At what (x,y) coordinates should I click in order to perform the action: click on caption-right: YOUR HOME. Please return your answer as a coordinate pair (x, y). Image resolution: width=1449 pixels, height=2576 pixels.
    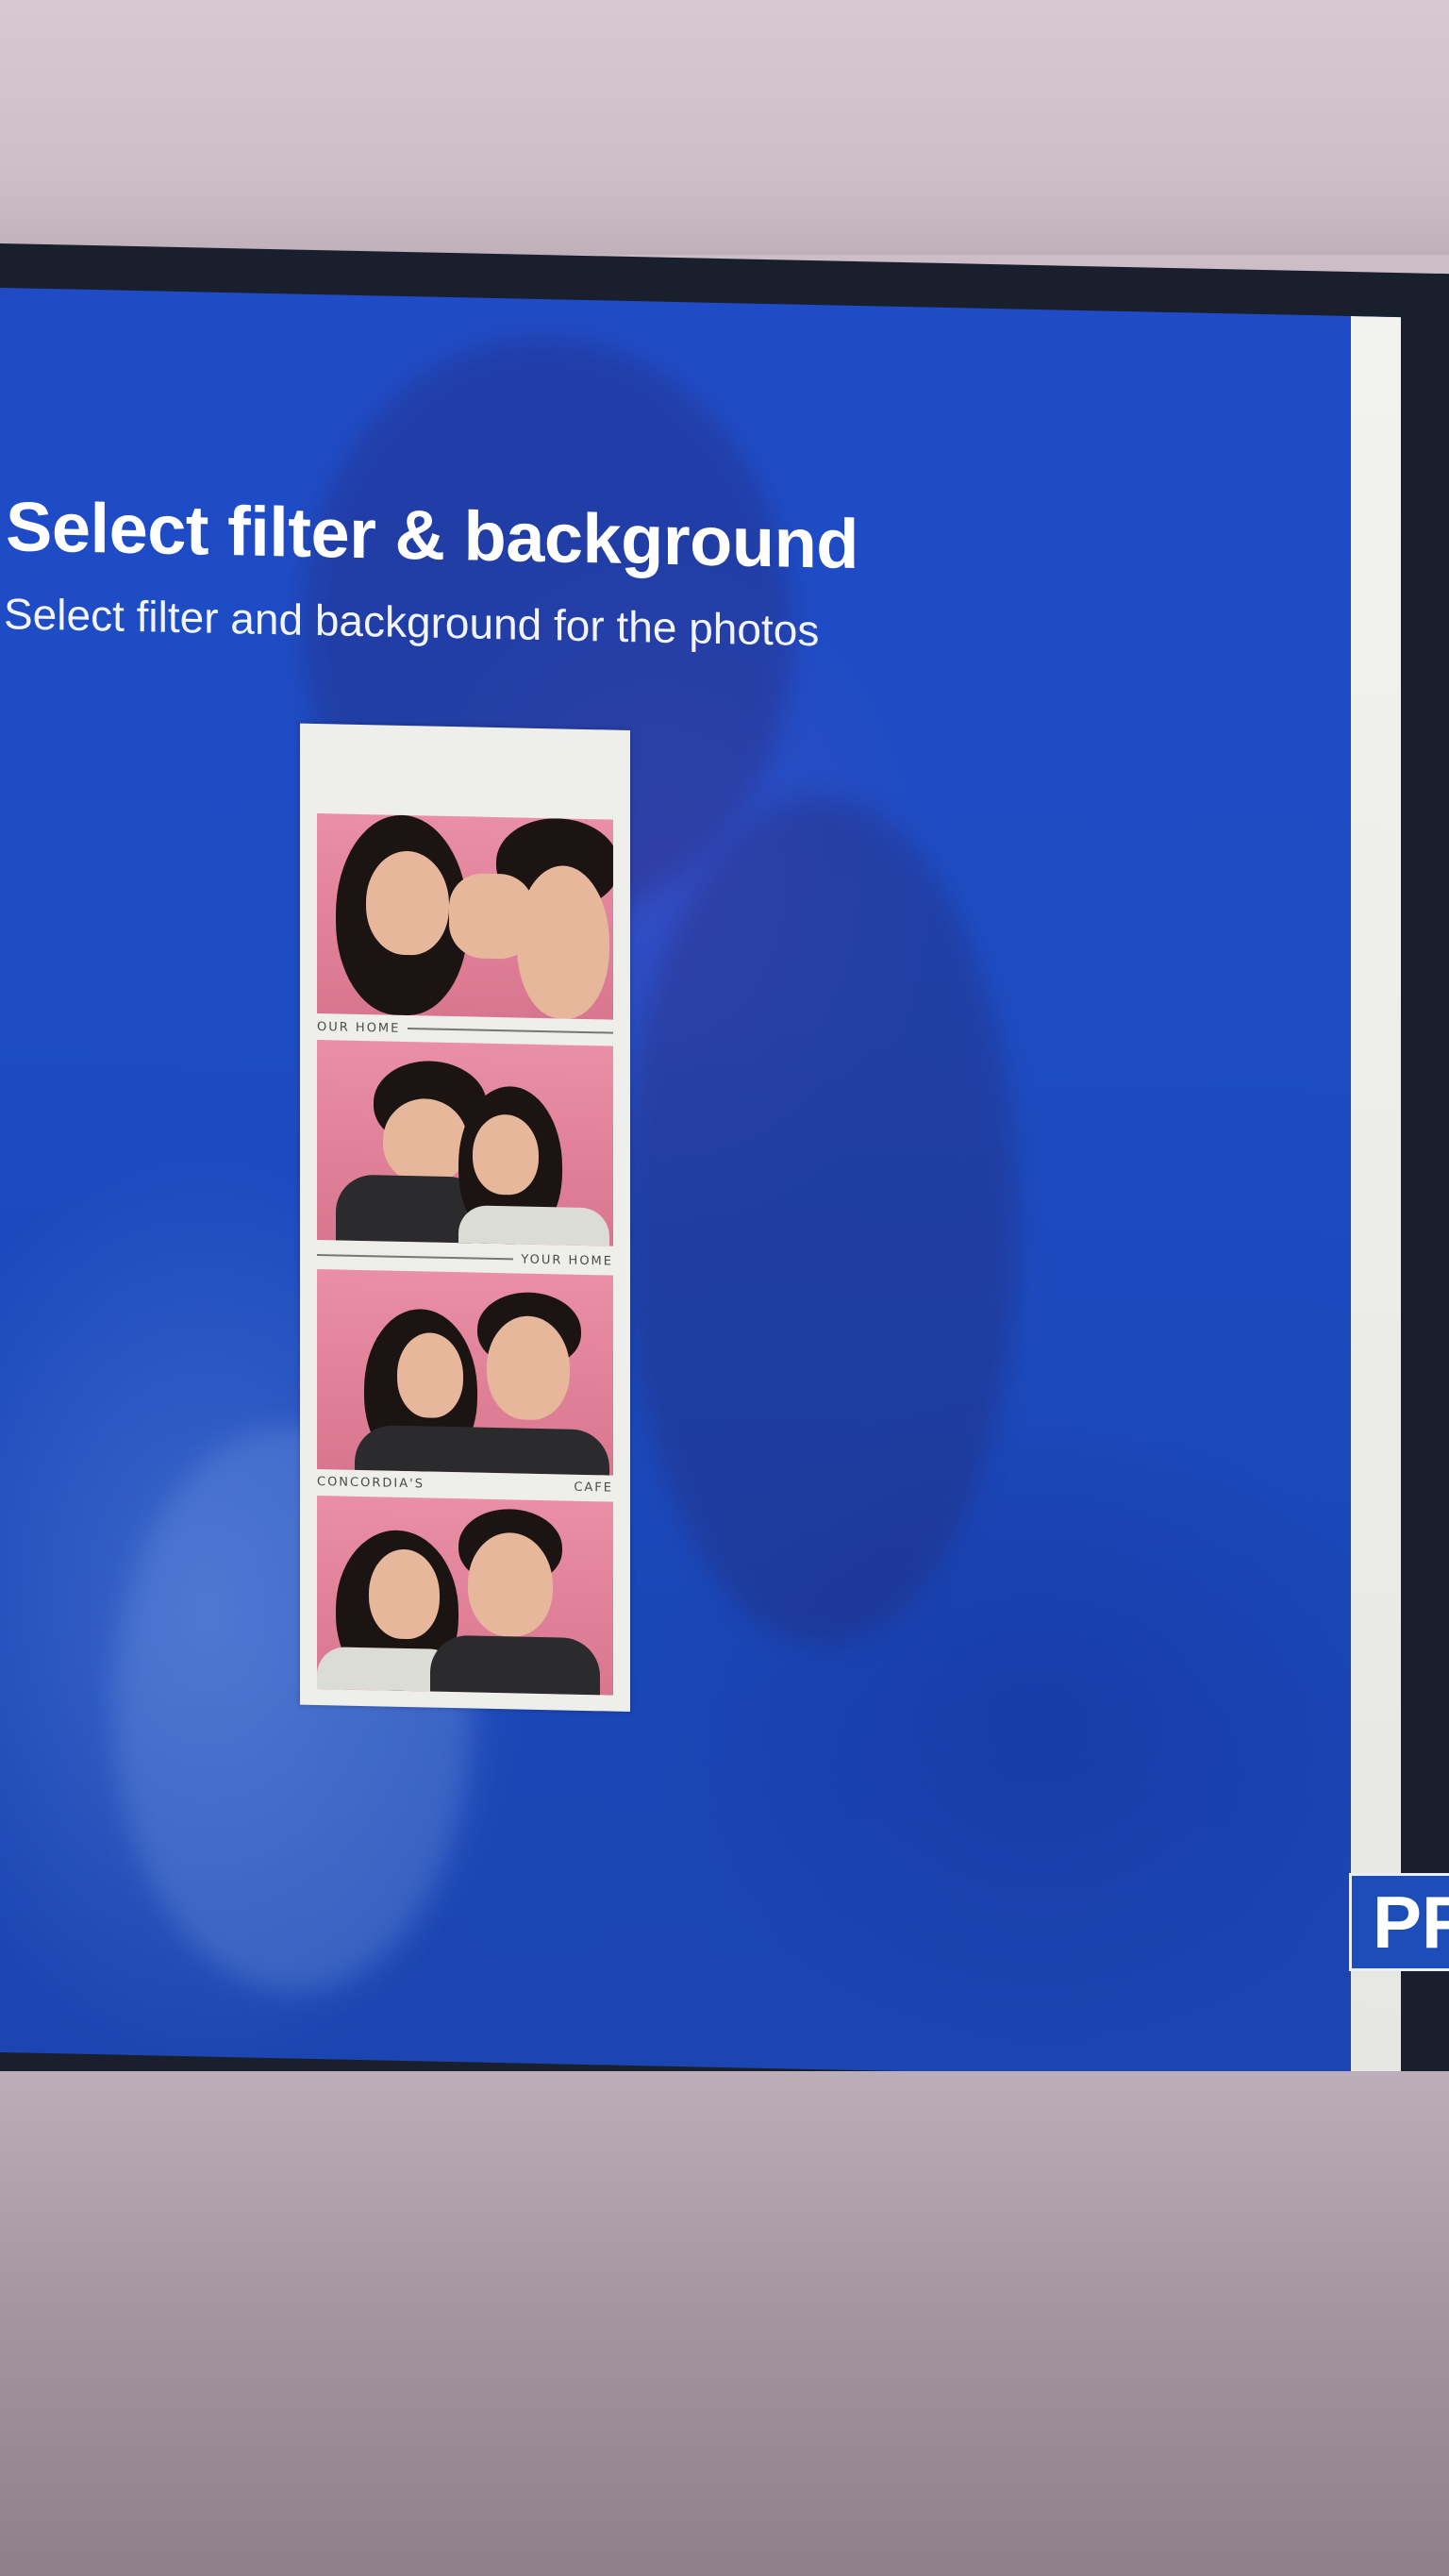
    Looking at the image, I should click on (567, 1260).